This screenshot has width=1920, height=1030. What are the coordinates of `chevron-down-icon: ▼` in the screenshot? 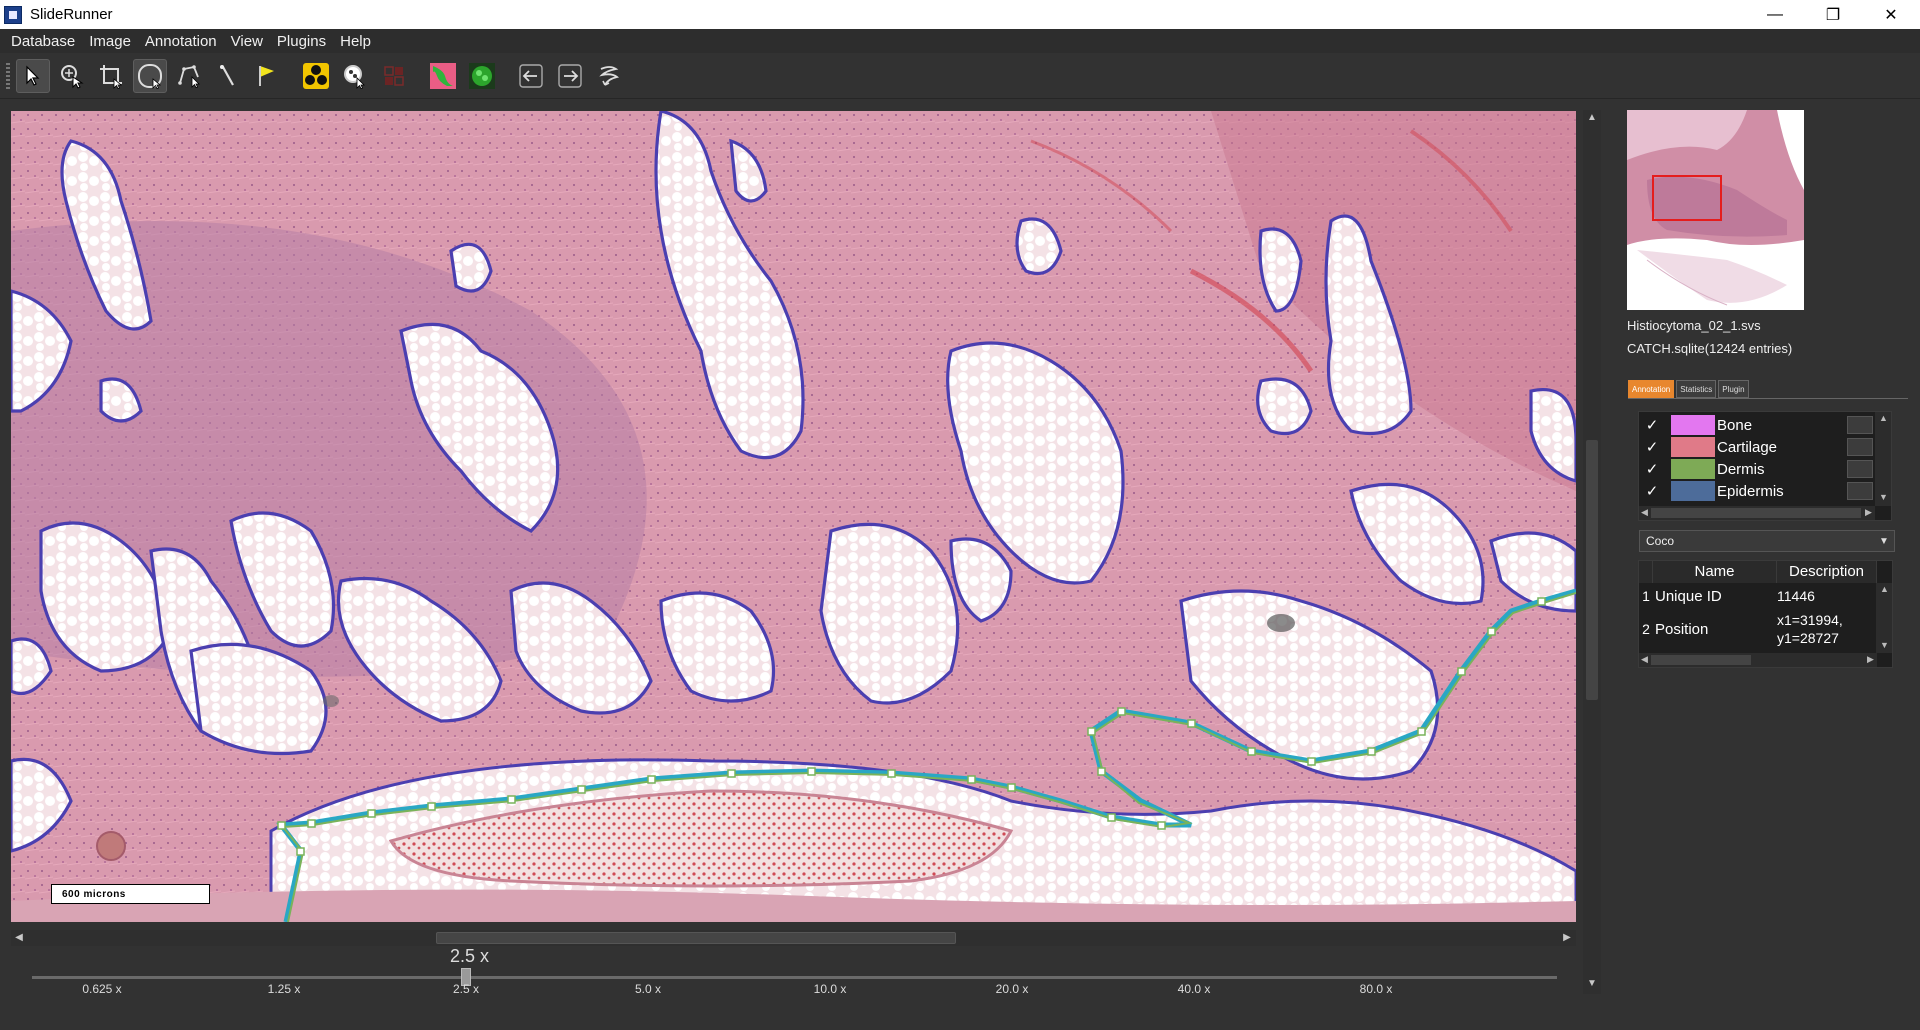 It's located at (1884, 541).